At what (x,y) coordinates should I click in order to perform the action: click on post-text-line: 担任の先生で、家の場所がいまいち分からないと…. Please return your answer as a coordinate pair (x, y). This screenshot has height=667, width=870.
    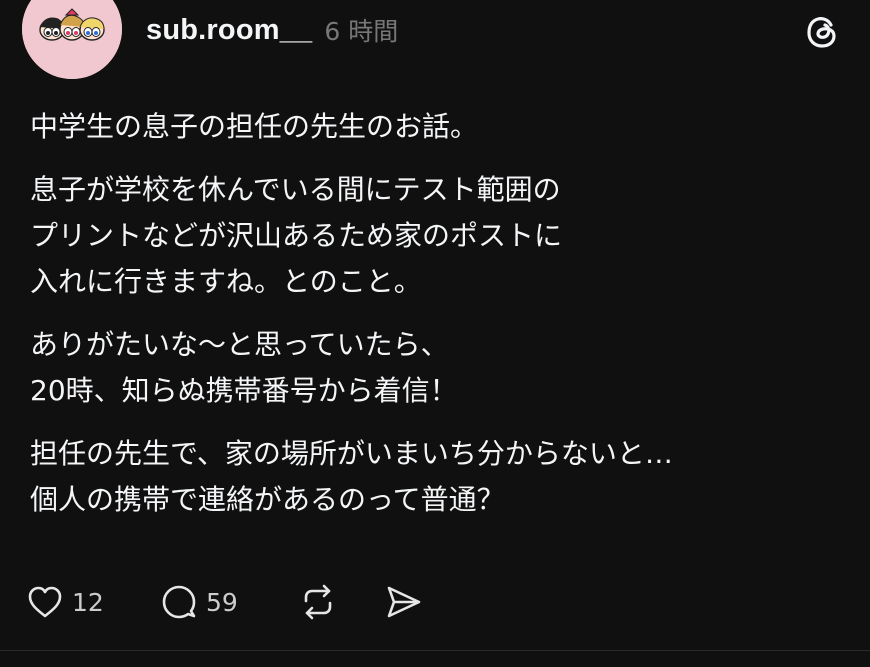
    Looking at the image, I should click on (351, 453).